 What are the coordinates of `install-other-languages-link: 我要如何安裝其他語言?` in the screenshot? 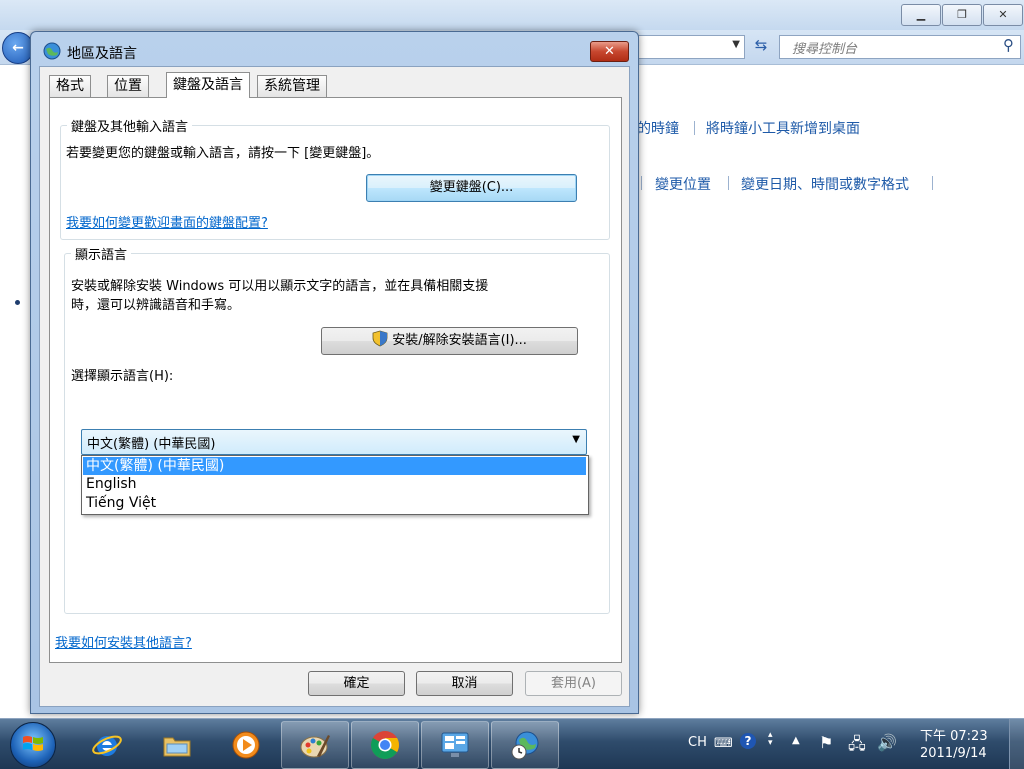 It's located at (123, 641).